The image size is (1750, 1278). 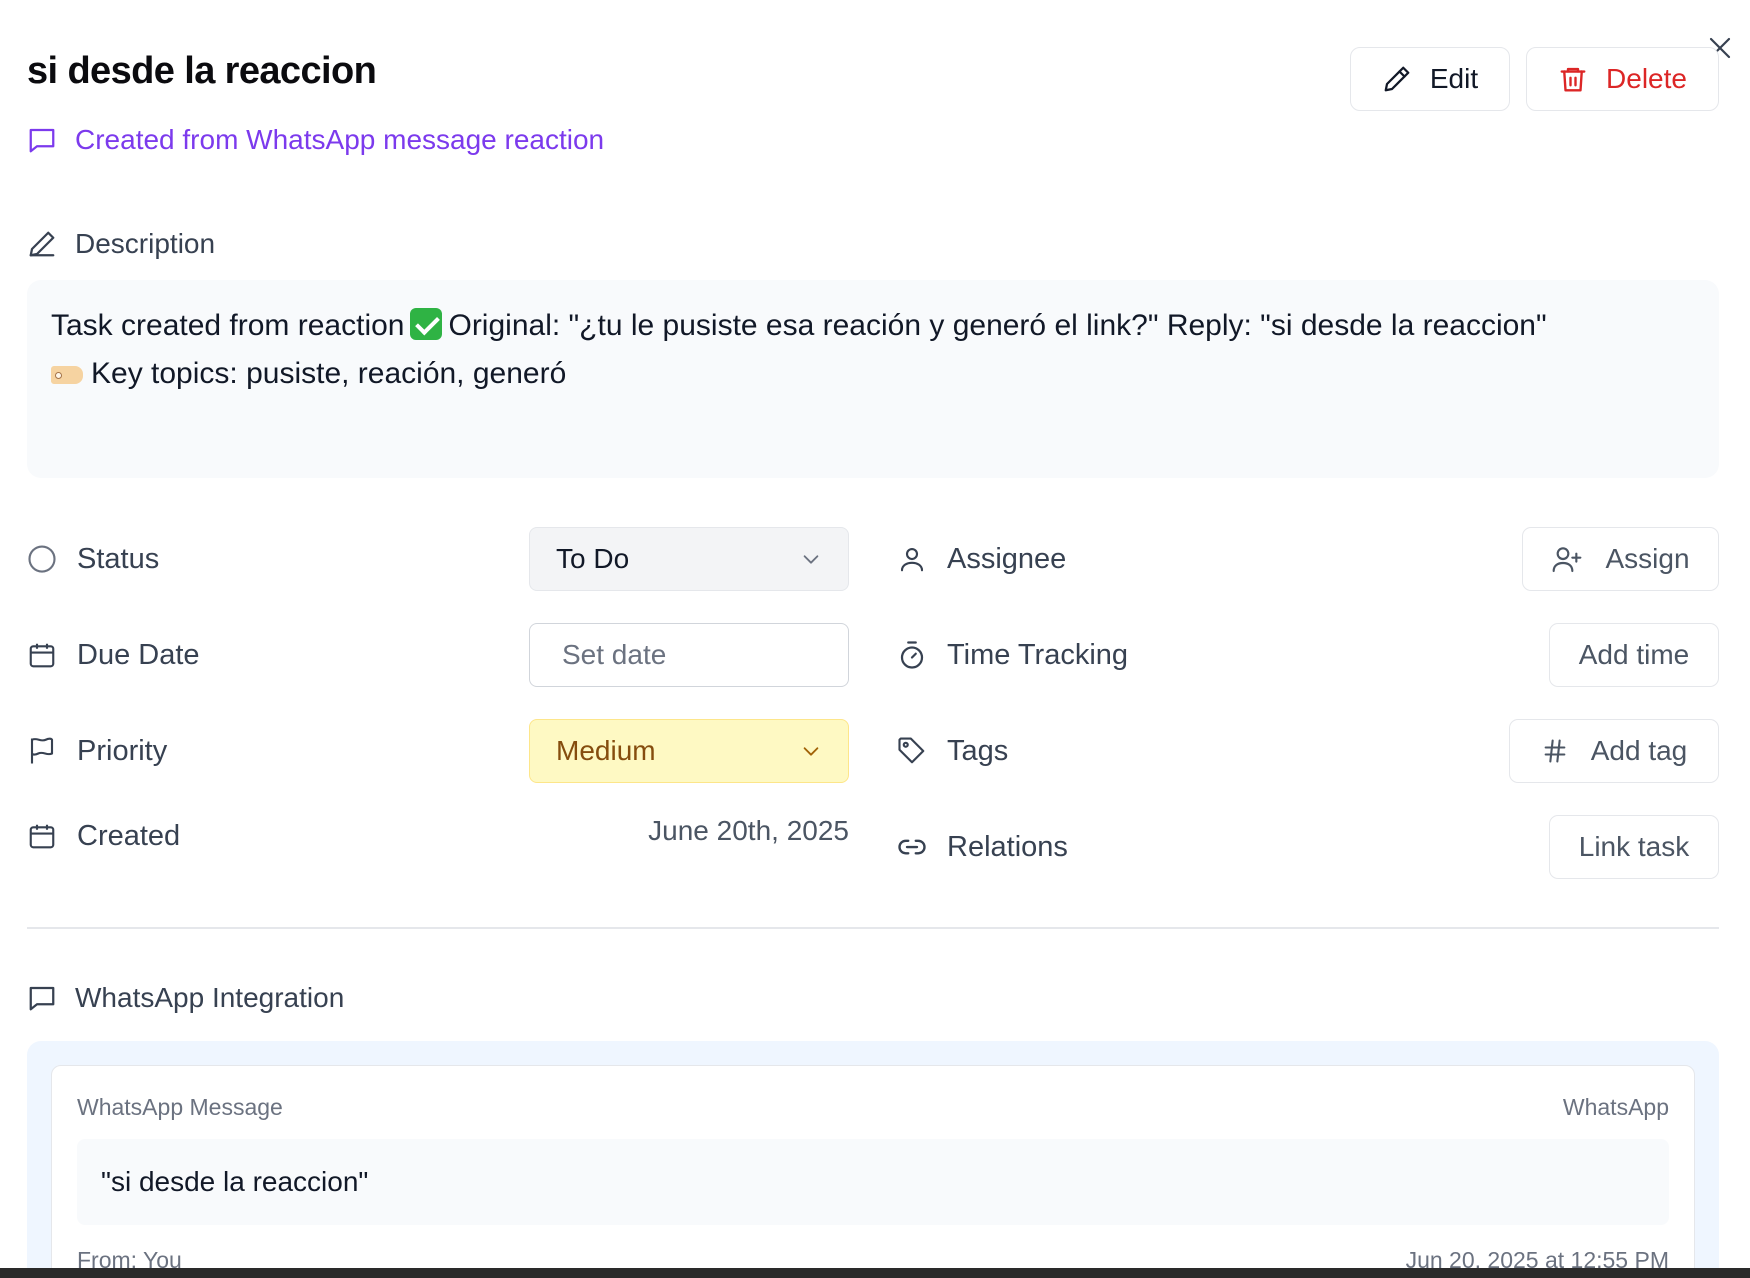 I want to click on due-date-label-text: Due Date, so click(x=138, y=654).